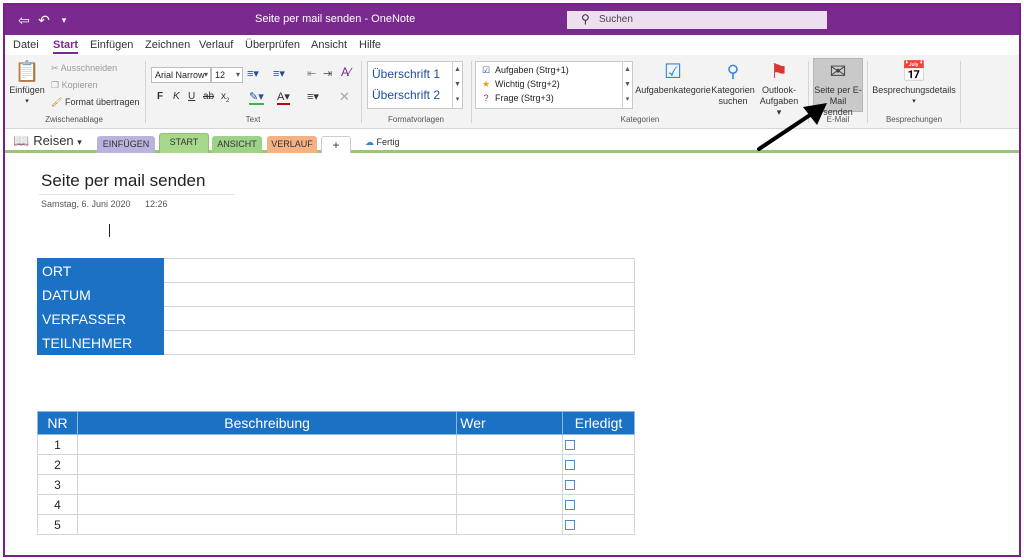 Image resolution: width=1024 pixels, height=560 pixels. I want to click on tab-verlauf: Verlauf, so click(216, 45).